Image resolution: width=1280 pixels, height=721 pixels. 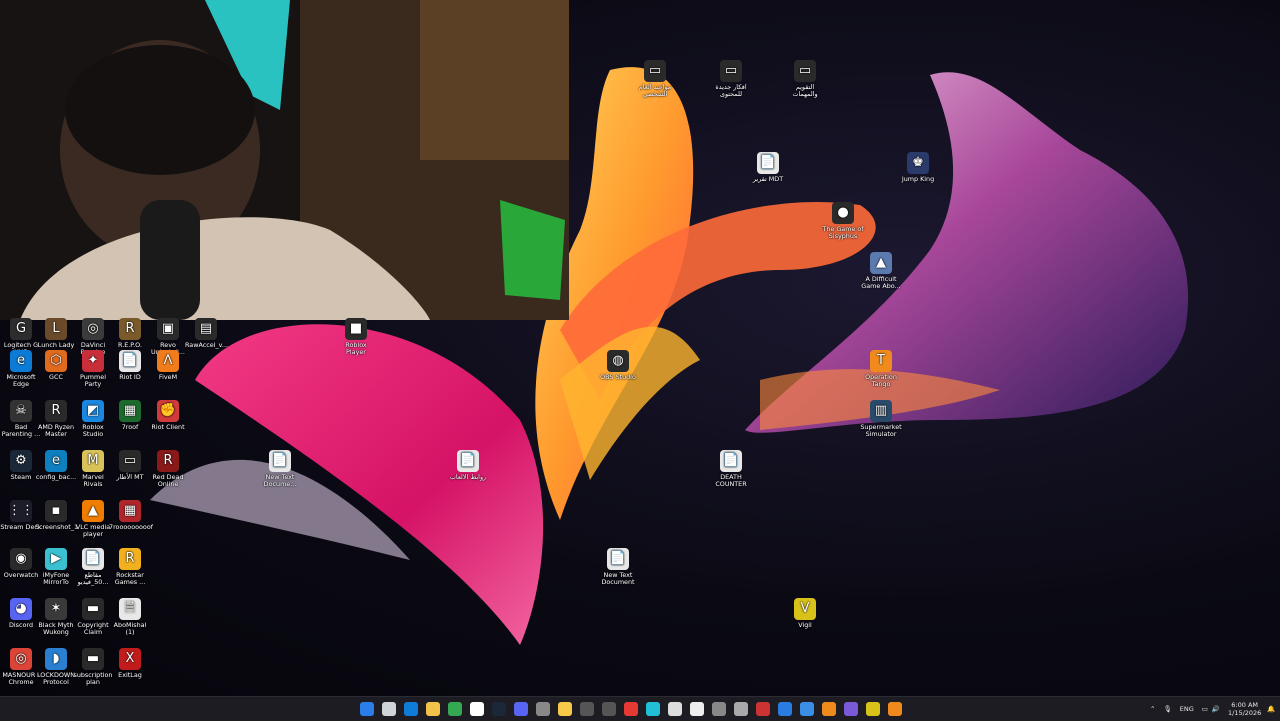 What do you see at coordinates (93, 617) in the screenshot?
I see `desktop-icon: ▬ Copyright Claim` at bounding box center [93, 617].